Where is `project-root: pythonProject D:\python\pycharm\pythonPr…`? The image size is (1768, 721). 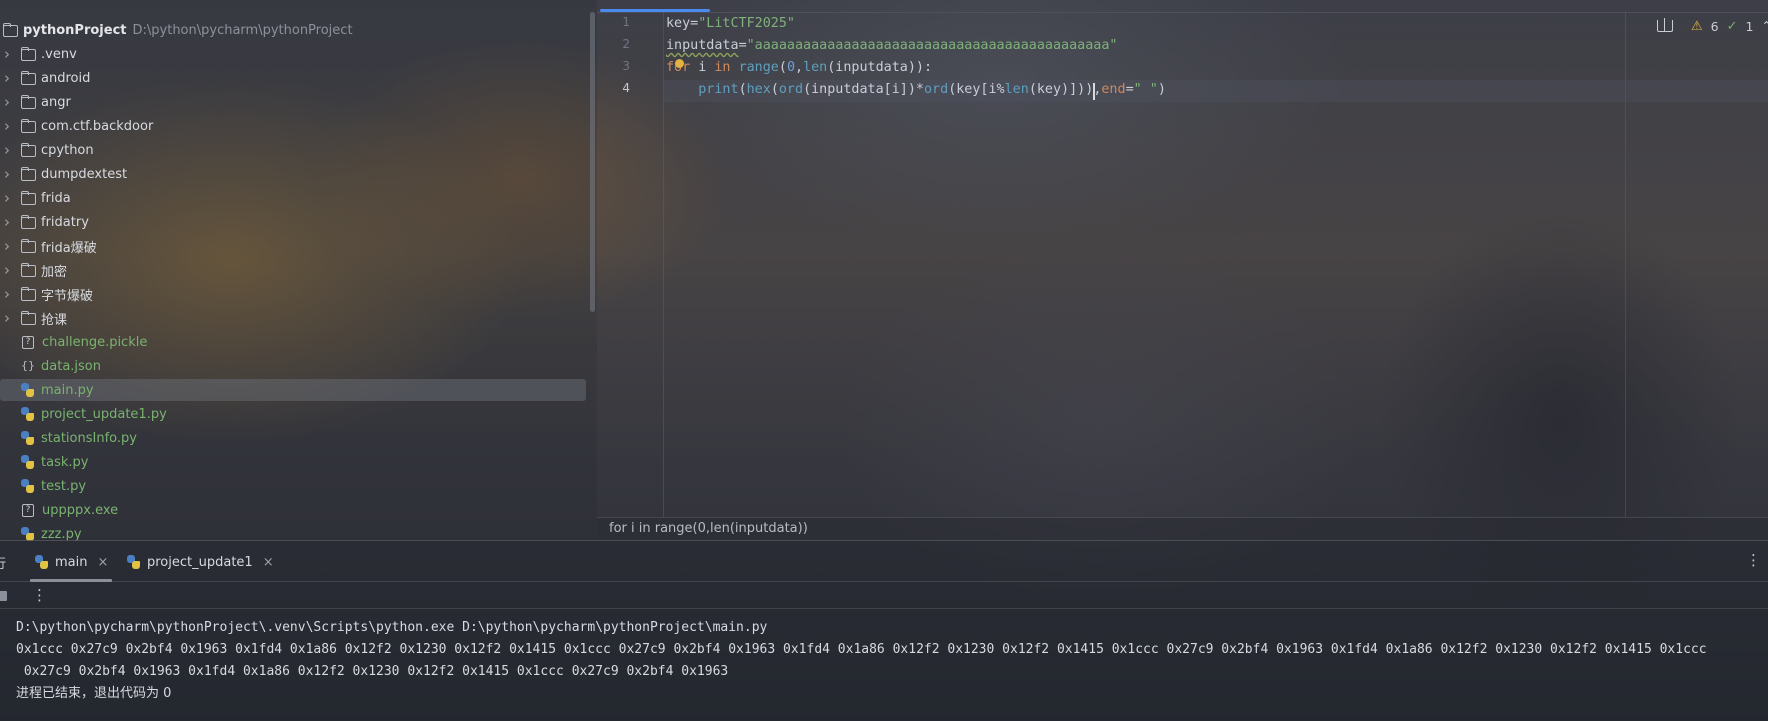 project-root: pythonProject D:\python\pycharm\pythonPr… is located at coordinates (176, 30).